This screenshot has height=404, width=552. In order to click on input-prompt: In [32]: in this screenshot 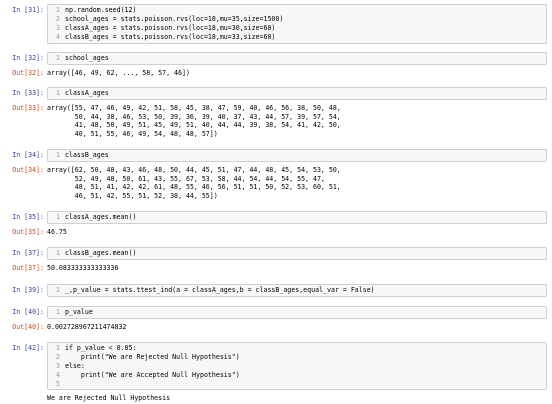, I will do `click(28, 58)`.